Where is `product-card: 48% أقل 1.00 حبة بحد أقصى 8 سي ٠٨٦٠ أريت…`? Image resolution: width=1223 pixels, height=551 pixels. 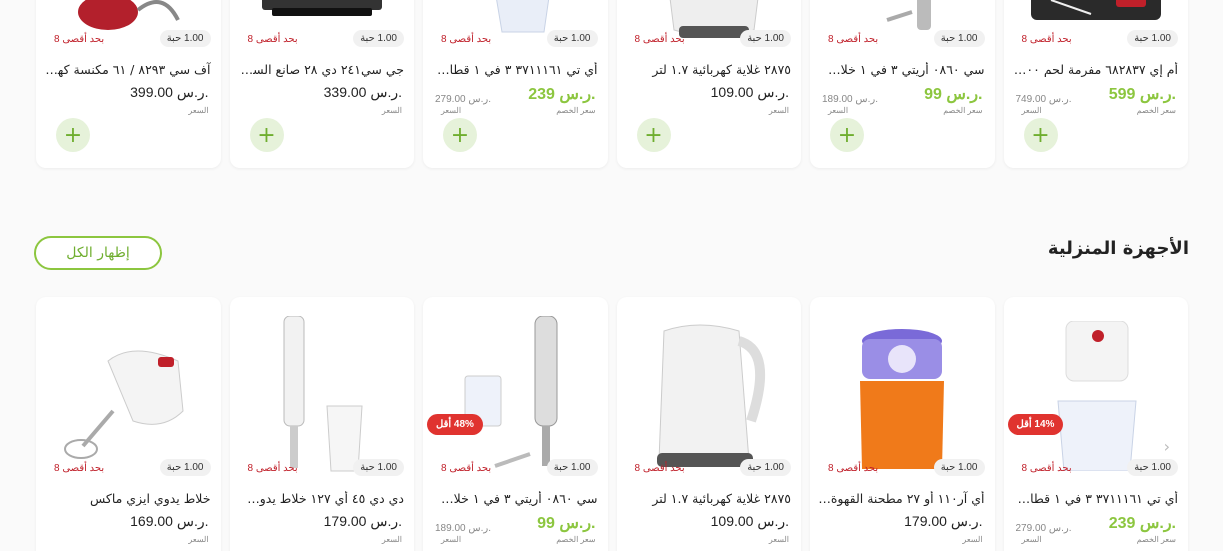
product-card: 48% أقل 1.00 حبة بحد أقصى 8 سي ٠٨٦٠ أريت… is located at coordinates (515, 424).